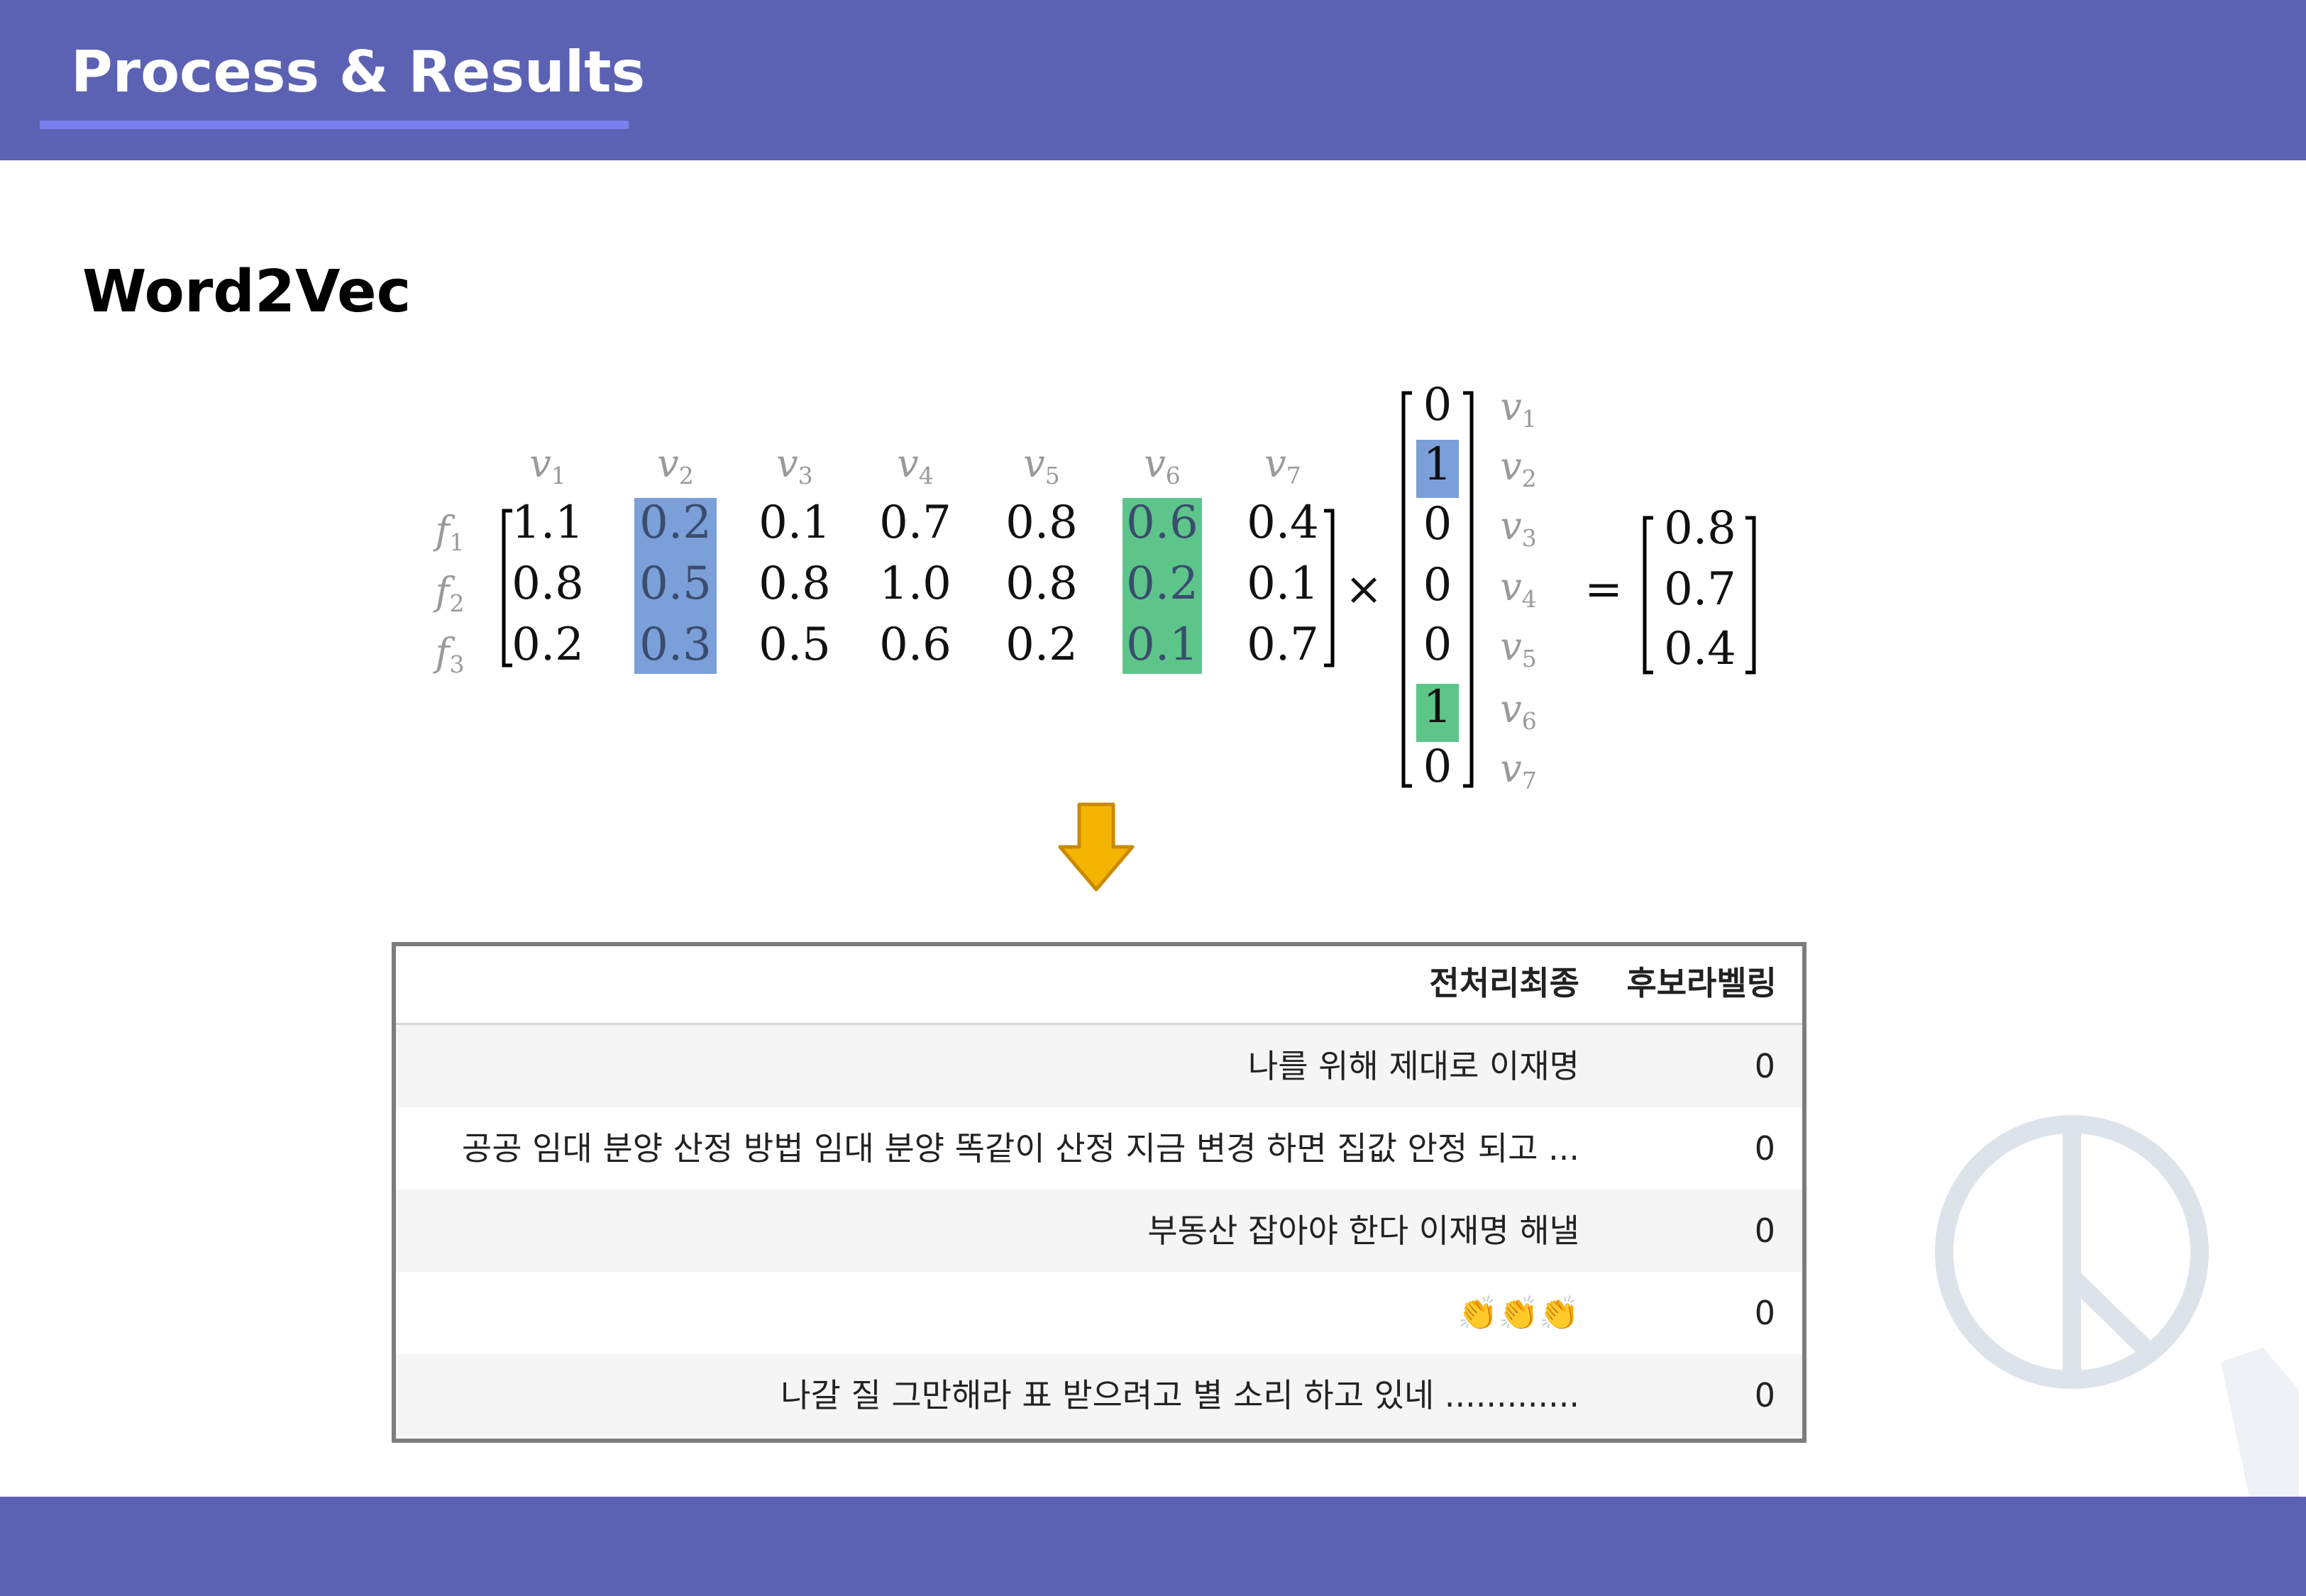  What do you see at coordinates (2117, 1306) in the screenshot?
I see `party-logo-icon` at bounding box center [2117, 1306].